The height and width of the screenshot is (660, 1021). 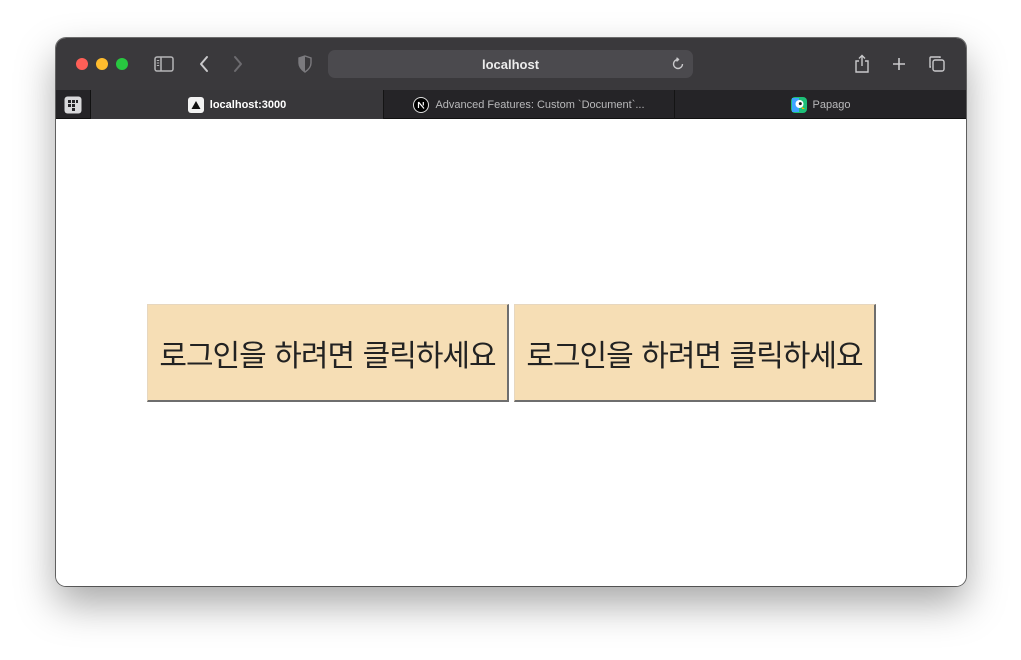 I want to click on close-window-button, so click(x=82, y=64).